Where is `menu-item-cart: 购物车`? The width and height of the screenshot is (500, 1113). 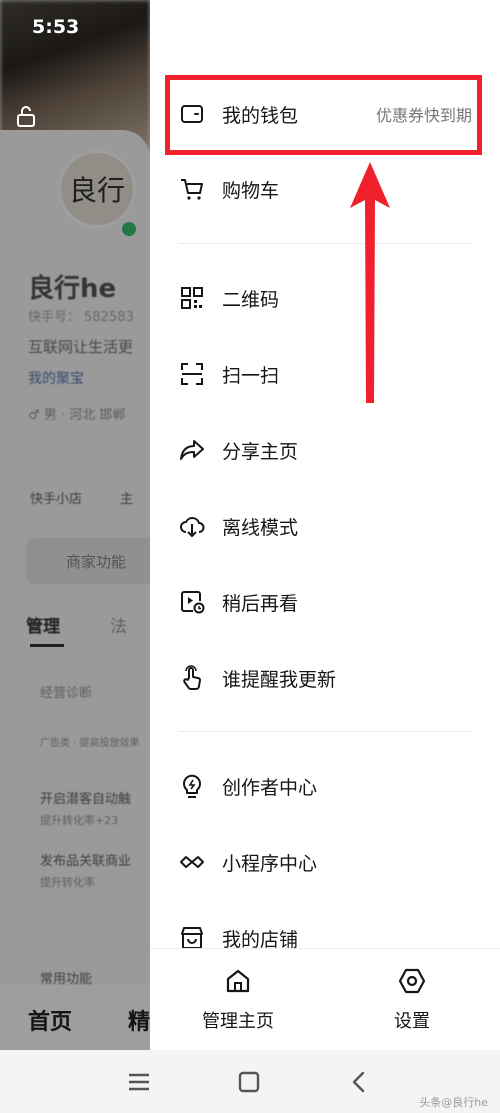
menu-item-cart: 购物车 is located at coordinates (325, 189).